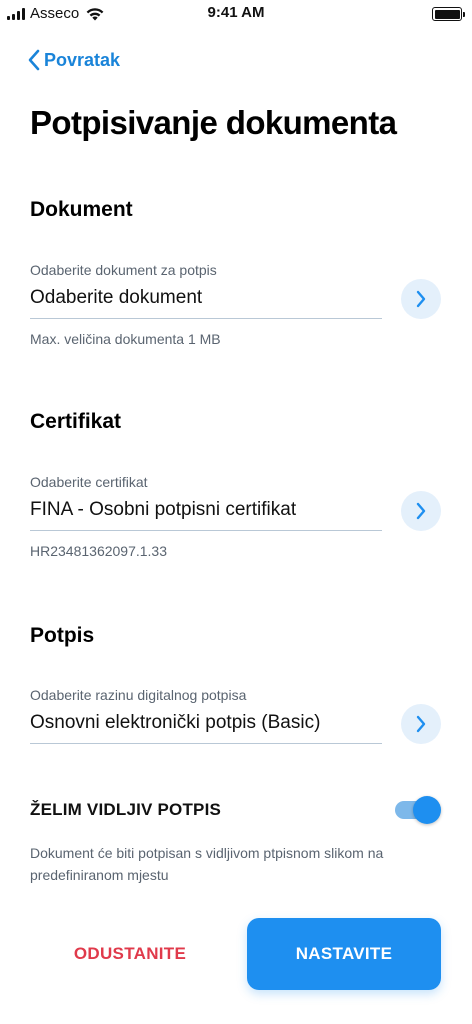 This screenshot has width=472, height=1024. Describe the element at coordinates (138, 695) in the screenshot. I see `signature-level-field-label: Odaberite razinu digitalnog potpisa` at that location.